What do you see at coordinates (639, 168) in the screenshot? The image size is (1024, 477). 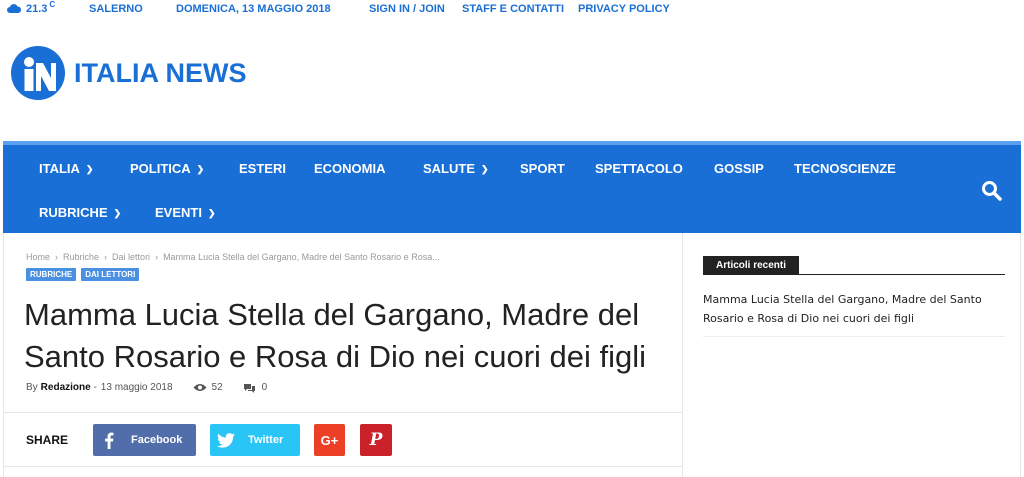 I see `nav-item-spettacolo: SPETTACOLO` at bounding box center [639, 168].